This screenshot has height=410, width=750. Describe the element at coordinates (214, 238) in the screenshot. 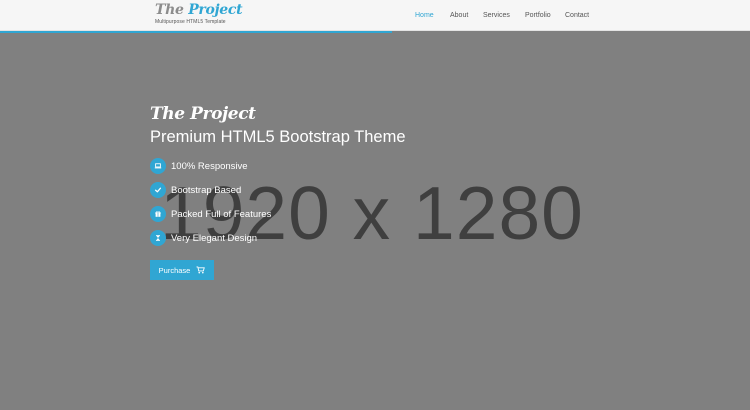

I see `feature-label: Very Elegant Design` at that location.